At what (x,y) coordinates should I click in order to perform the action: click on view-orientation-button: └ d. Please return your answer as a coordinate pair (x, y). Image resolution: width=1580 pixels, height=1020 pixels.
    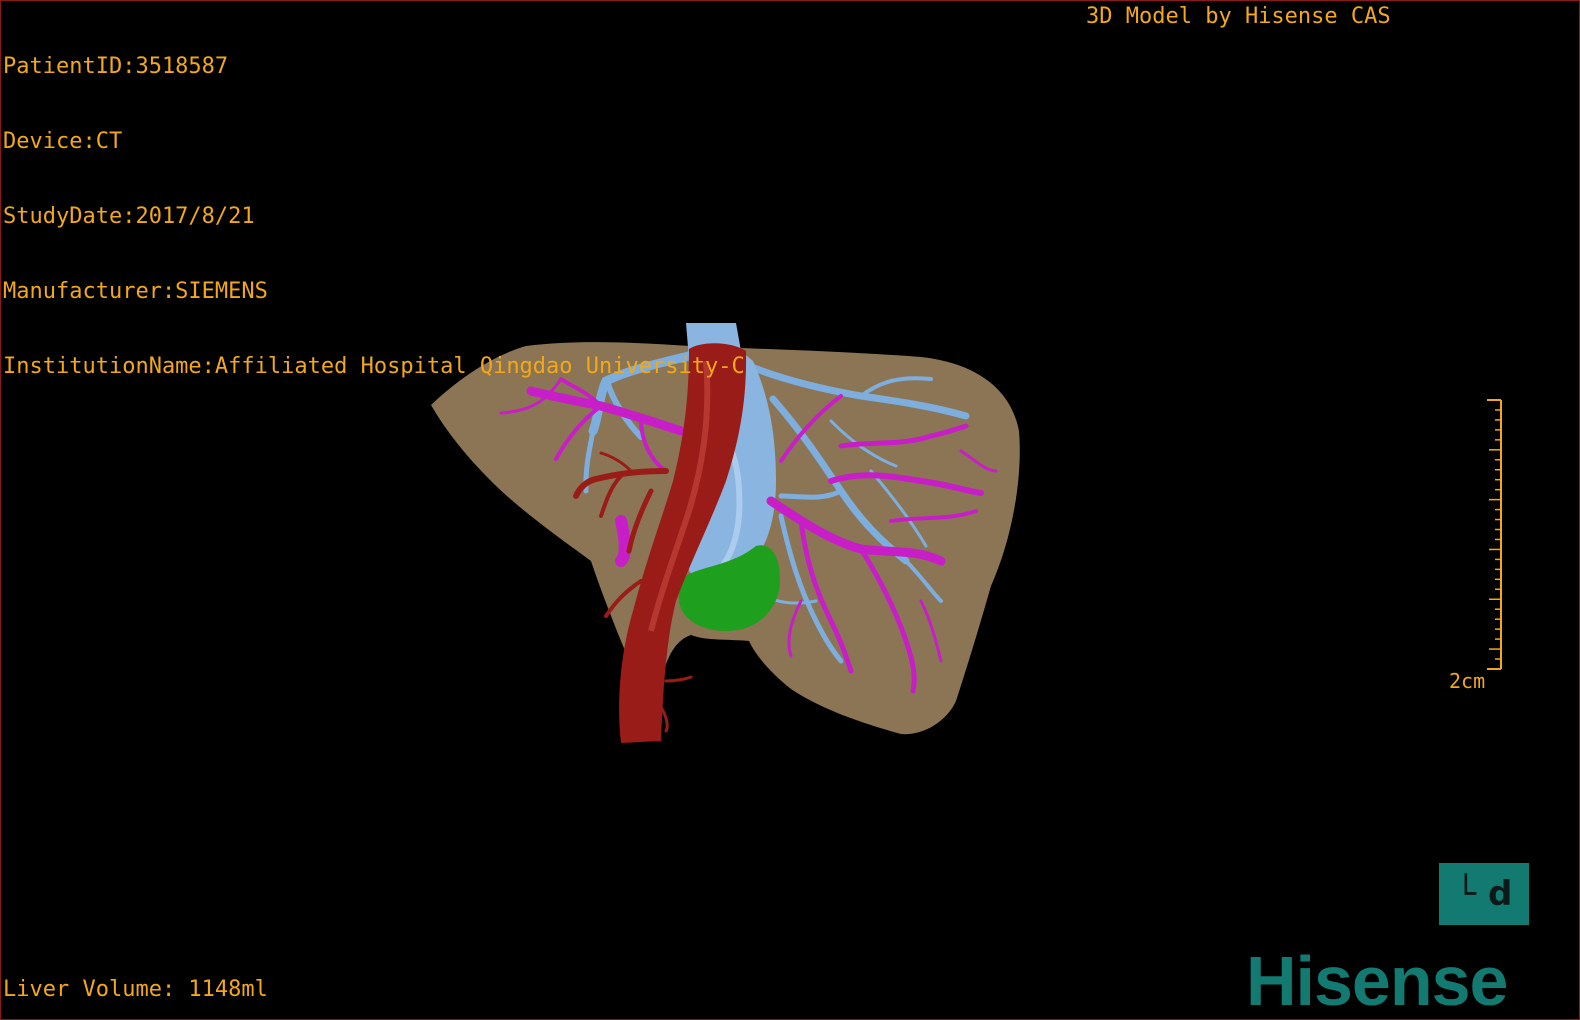
    Looking at the image, I should click on (1484, 894).